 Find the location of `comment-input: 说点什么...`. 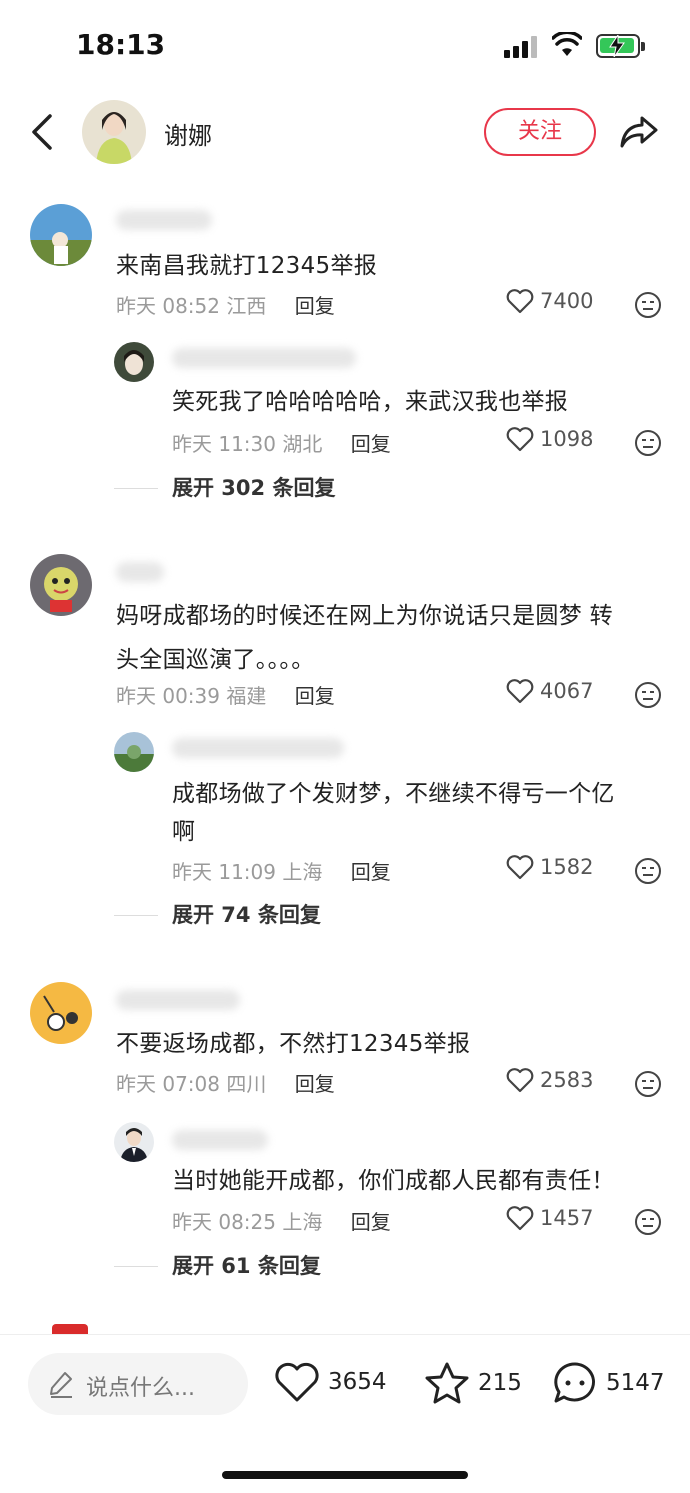

comment-input: 说点什么... is located at coordinates (138, 1384).